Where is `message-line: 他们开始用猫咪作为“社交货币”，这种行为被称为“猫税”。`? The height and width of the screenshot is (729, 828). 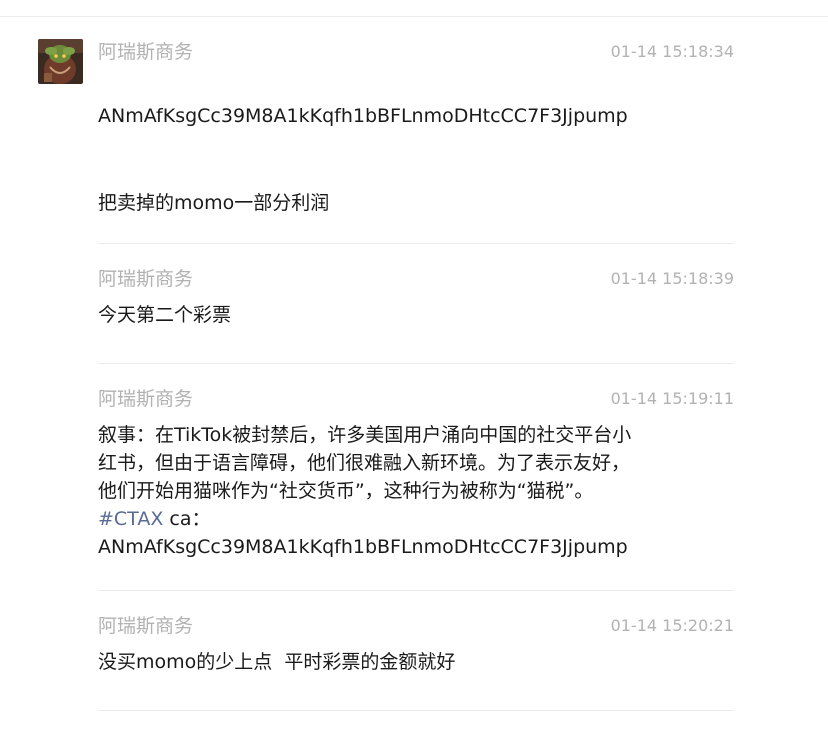
message-line: 他们开始用猫咪作为“社交货币”，这种行为被称为“猫税”。 is located at coordinates (346, 491).